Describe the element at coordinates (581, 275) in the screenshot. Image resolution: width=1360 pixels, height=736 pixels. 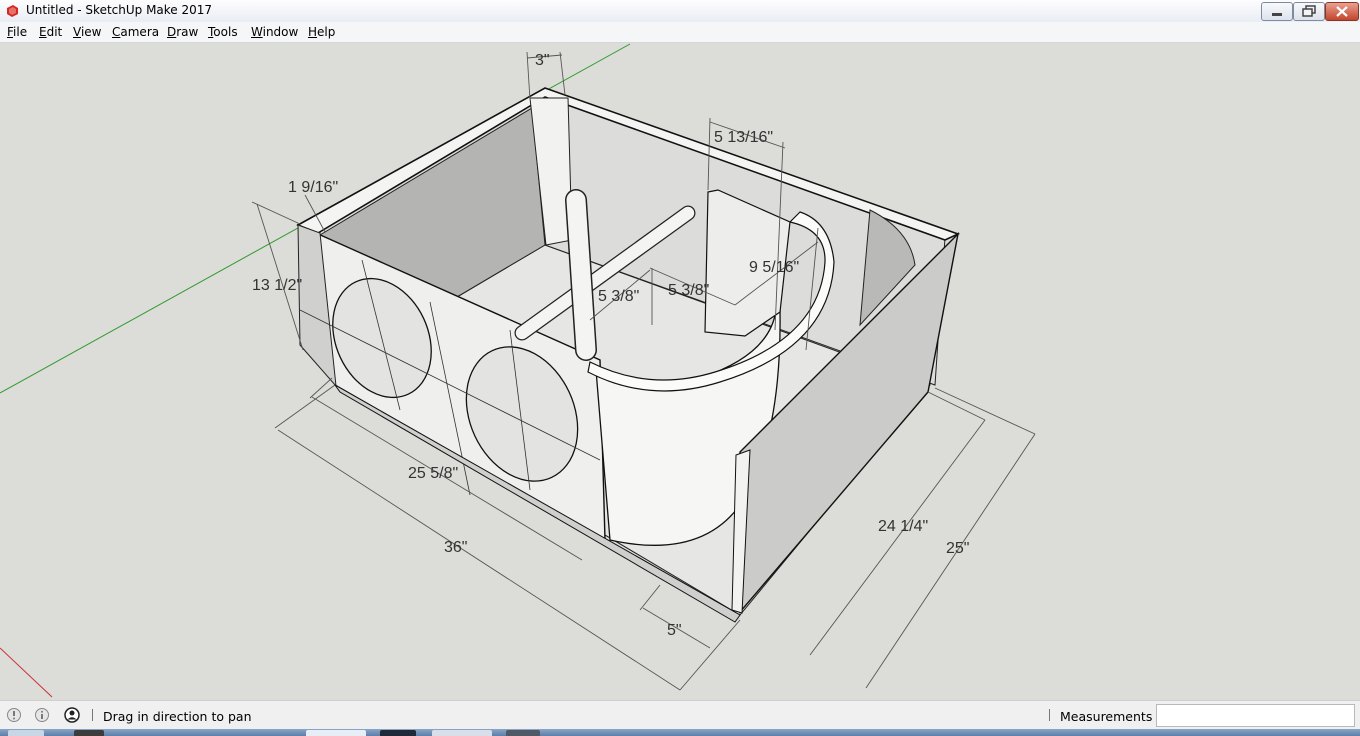
I see `brace-vertical-fill` at that location.